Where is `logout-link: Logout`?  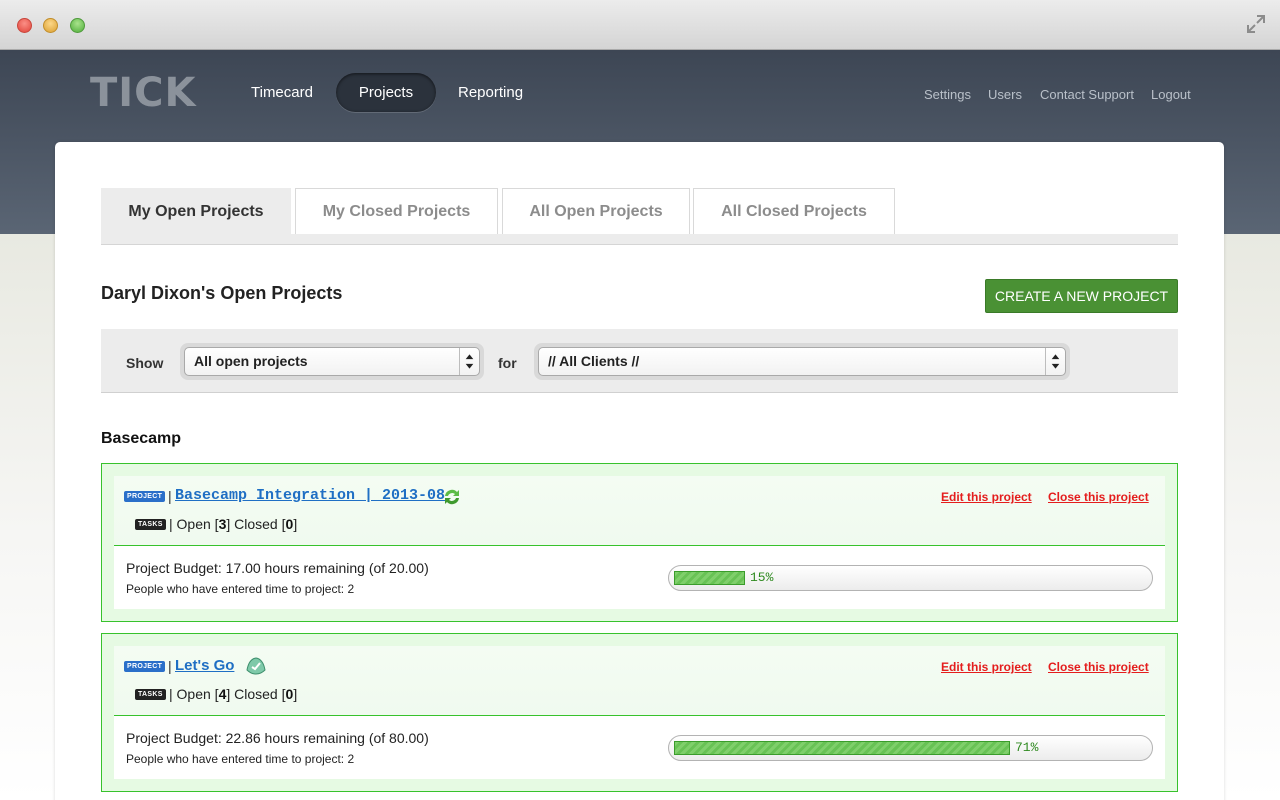
logout-link: Logout is located at coordinates (1171, 94).